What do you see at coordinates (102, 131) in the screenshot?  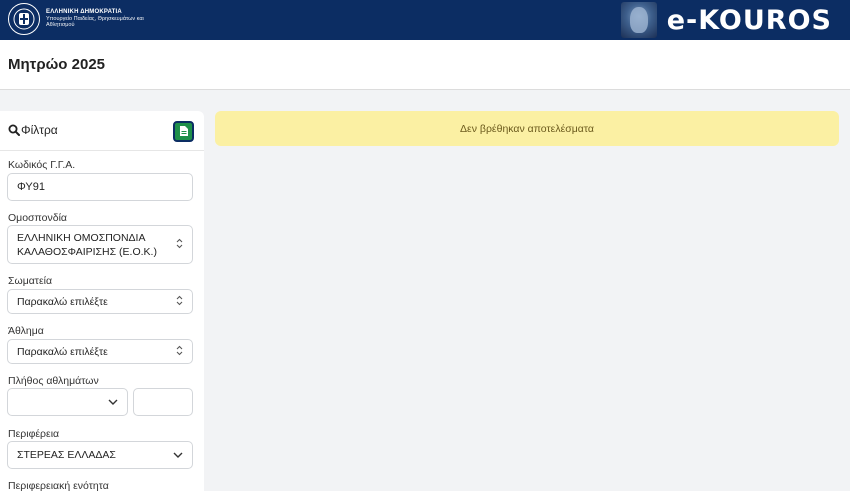 I see `filters-header: Φίλτρα` at bounding box center [102, 131].